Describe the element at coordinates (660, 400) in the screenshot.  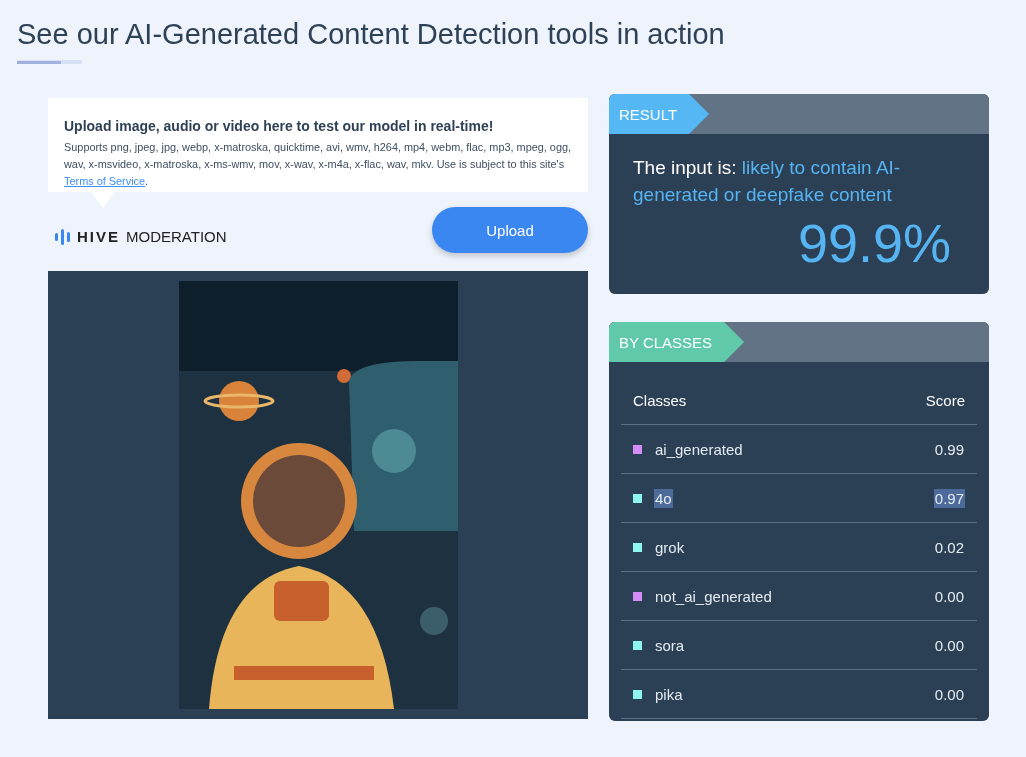
I see `column-header: Classes` at that location.